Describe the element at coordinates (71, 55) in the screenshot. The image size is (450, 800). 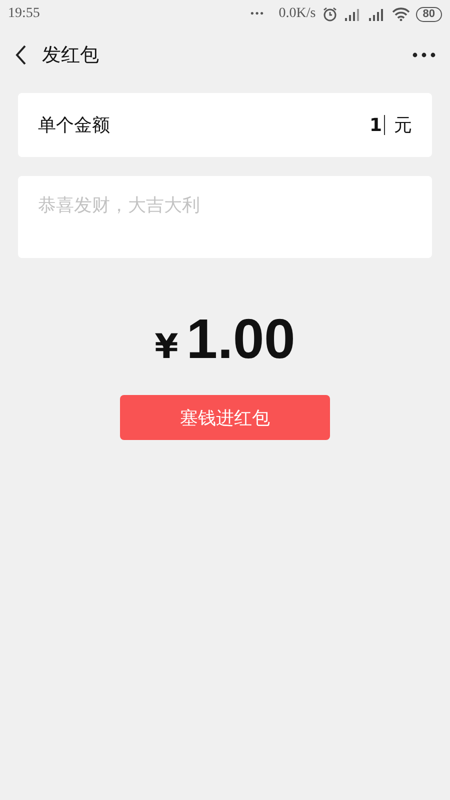
I see `page-title: 发红包` at that location.